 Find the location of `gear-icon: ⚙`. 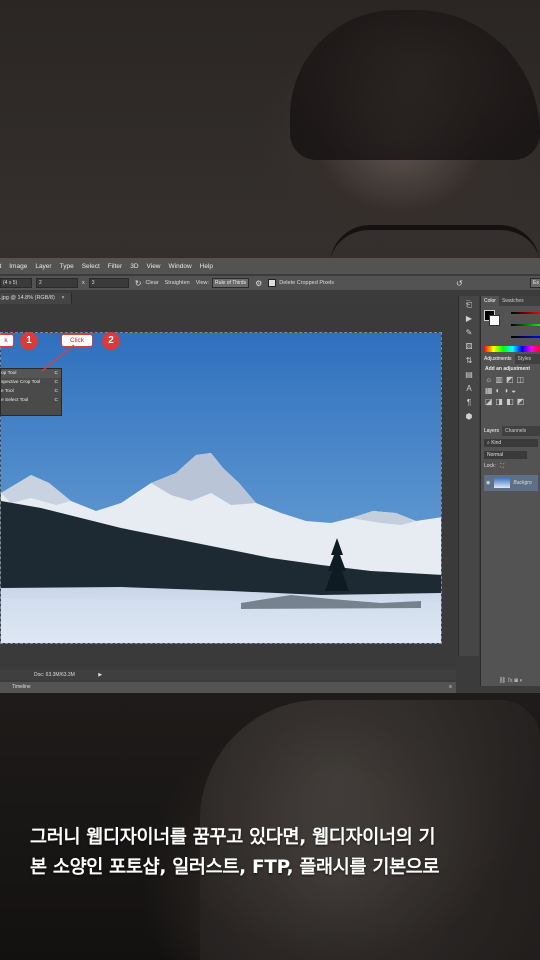

gear-icon: ⚙ is located at coordinates (258, 283).